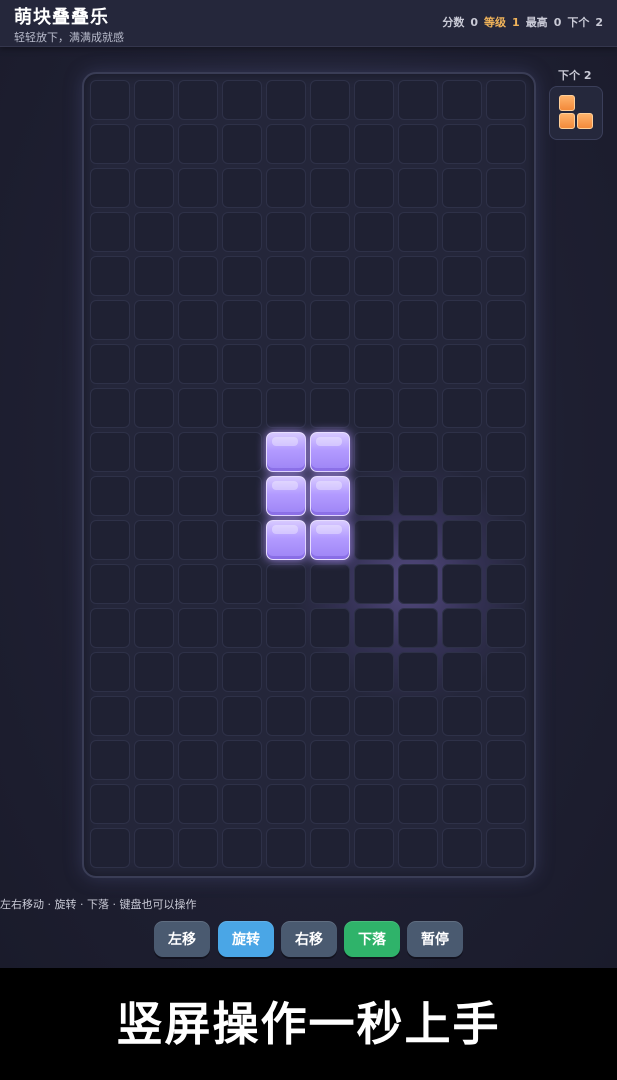 The width and height of the screenshot is (617, 1080). I want to click on score-value: 0, so click(474, 22).